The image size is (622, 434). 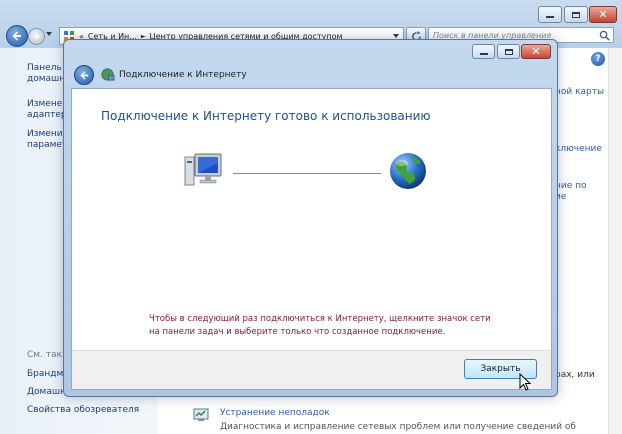 What do you see at coordinates (49, 34) in the screenshot?
I see `recent-pages-chevron-icon` at bounding box center [49, 34].